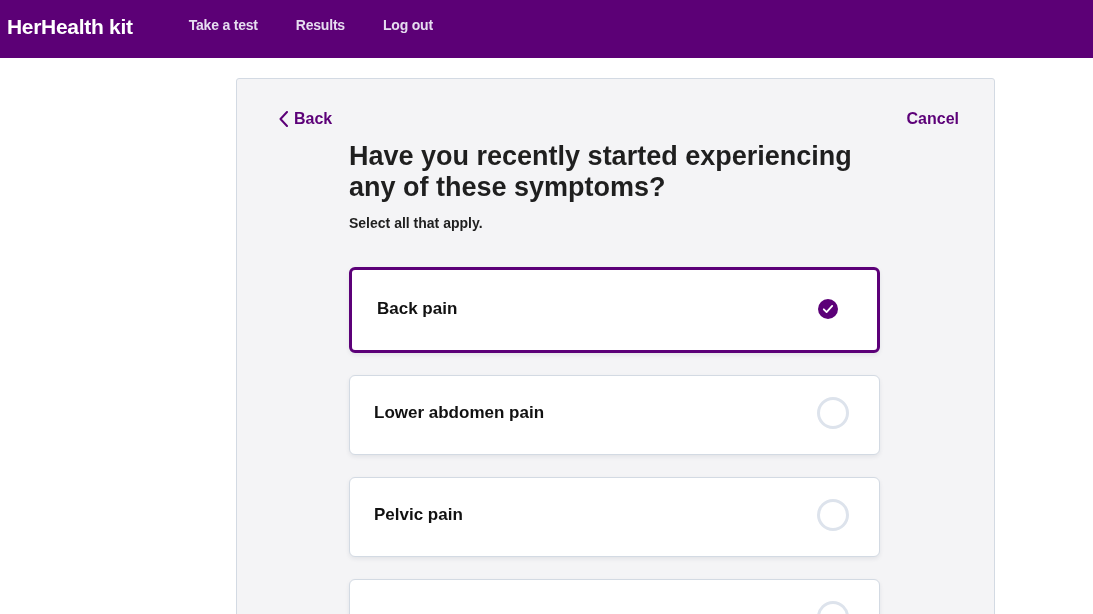 This screenshot has width=1093, height=614. I want to click on nav-link: Log out, so click(407, 25).